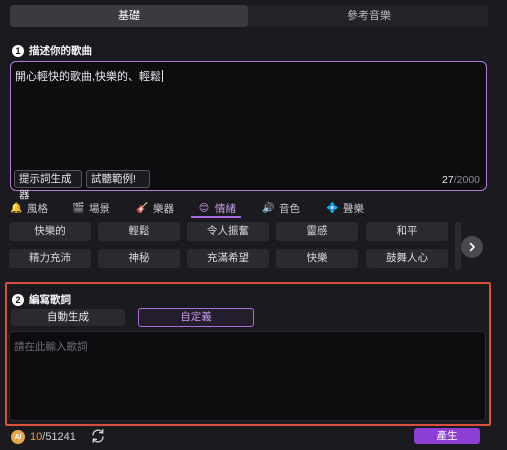 The image size is (507, 450). I want to click on mood-tag: 和平, so click(407, 231).